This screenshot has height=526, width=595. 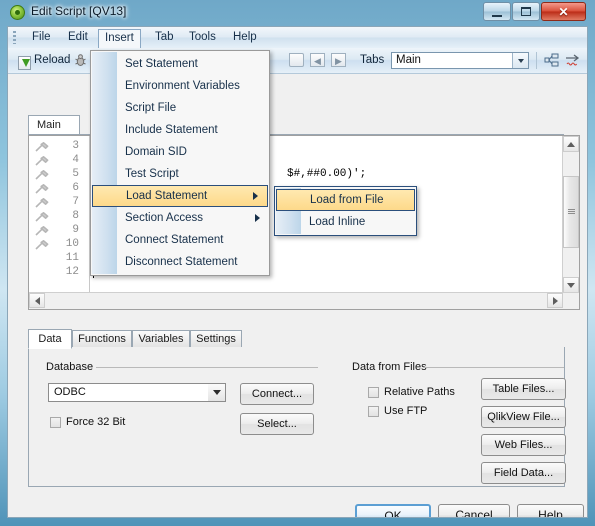 I want to click on line-number: 12, so click(x=72, y=272).